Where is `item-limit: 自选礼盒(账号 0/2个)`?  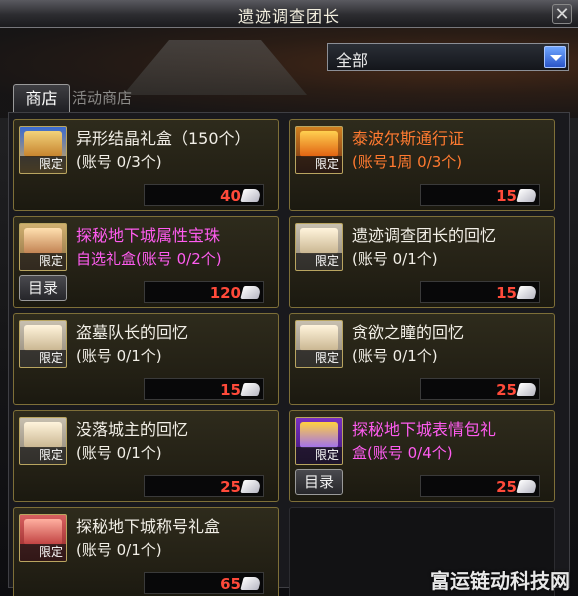 item-limit: 自选礼盒(账号 0/2个) is located at coordinates (149, 259).